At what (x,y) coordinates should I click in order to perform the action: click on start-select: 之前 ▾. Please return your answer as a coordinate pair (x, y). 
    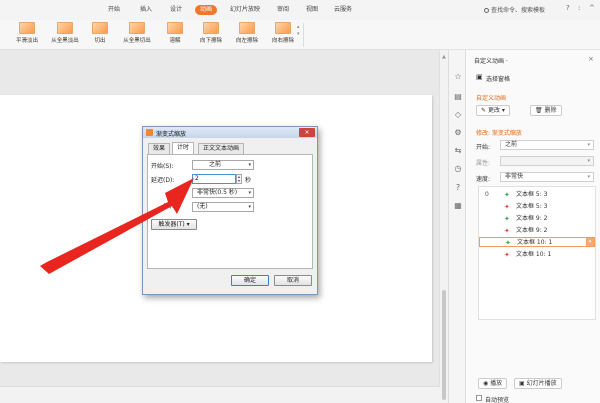
    Looking at the image, I should click on (547, 145).